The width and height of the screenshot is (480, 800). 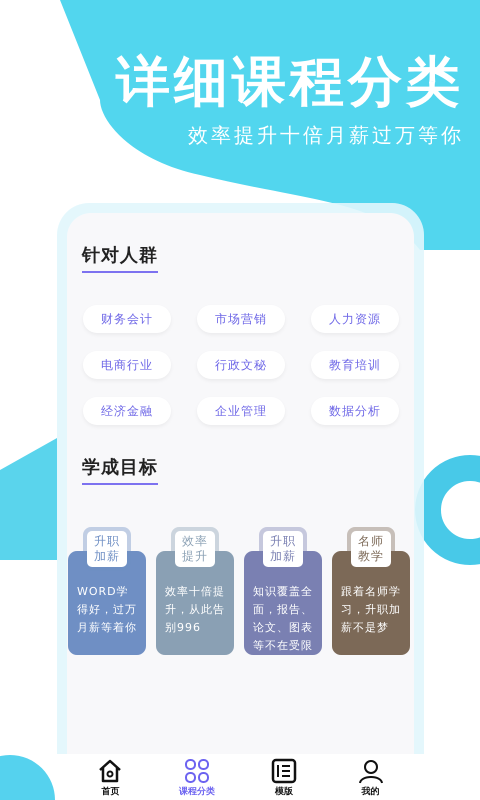 I want to click on audience-tag: 数据分析, so click(x=355, y=411).